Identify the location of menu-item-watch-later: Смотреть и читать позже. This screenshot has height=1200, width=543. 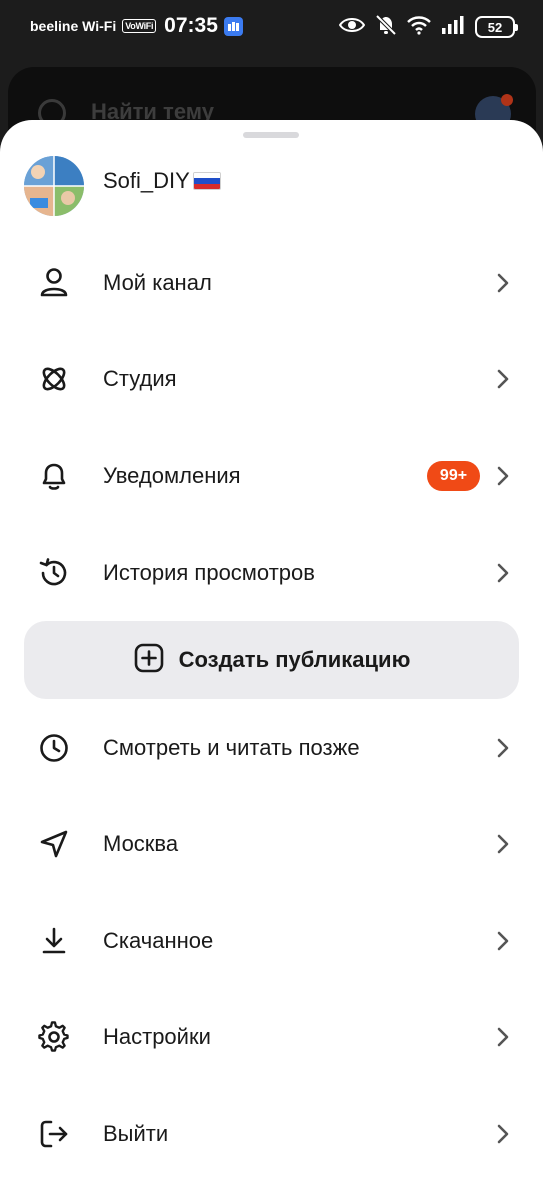
(271, 748).